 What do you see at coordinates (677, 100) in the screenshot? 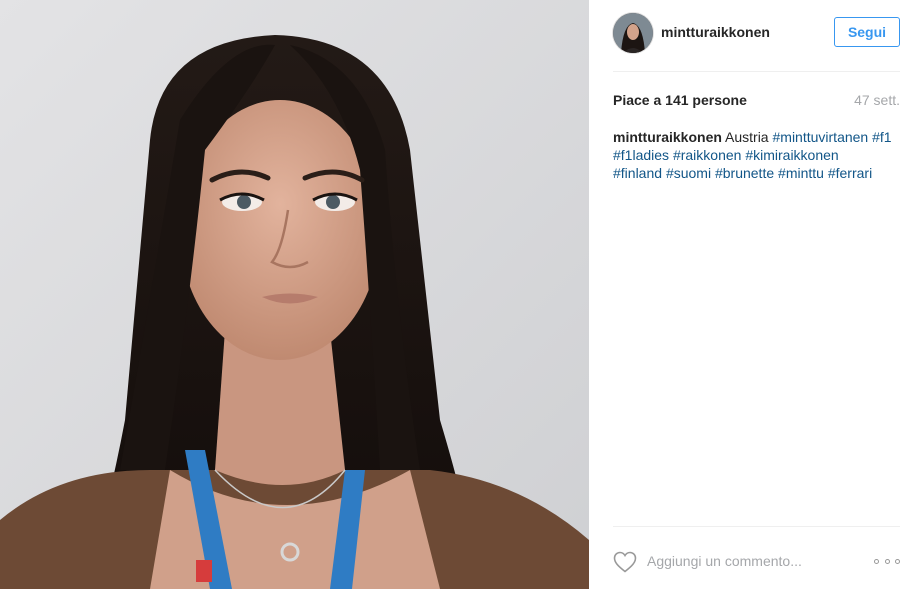
I see `likes-count: 141` at bounding box center [677, 100].